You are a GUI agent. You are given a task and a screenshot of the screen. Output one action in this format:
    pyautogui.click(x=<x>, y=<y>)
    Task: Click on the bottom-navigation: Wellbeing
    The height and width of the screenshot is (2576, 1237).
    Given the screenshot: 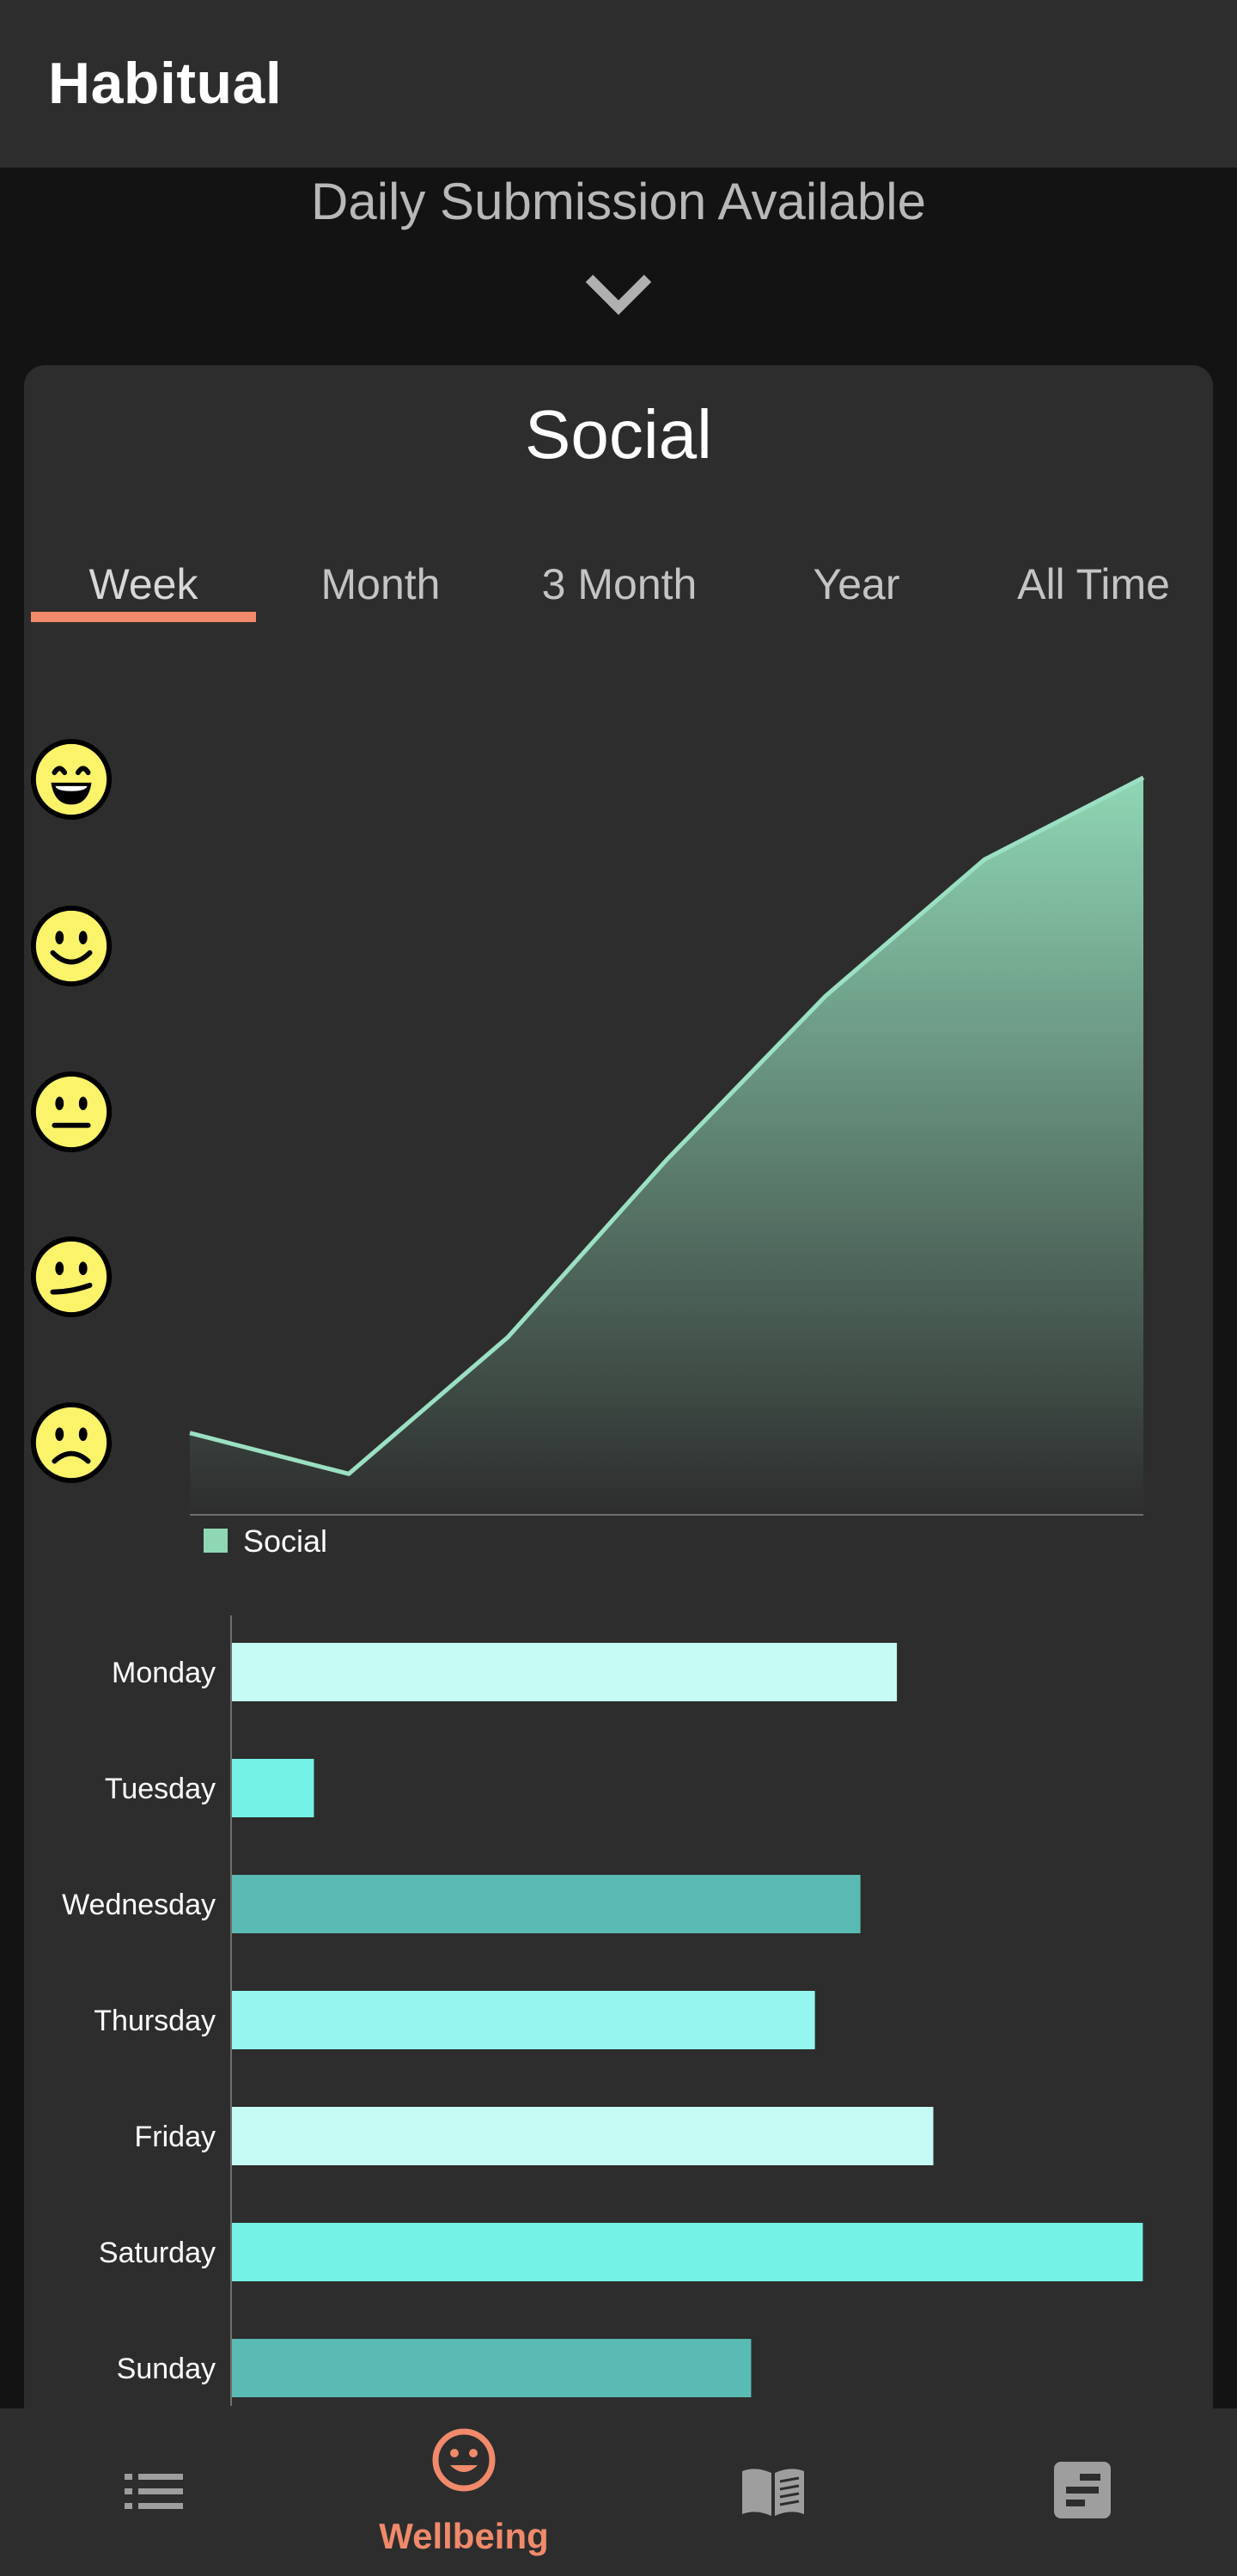 What is the action you would take?
    pyautogui.click(x=618, y=2492)
    